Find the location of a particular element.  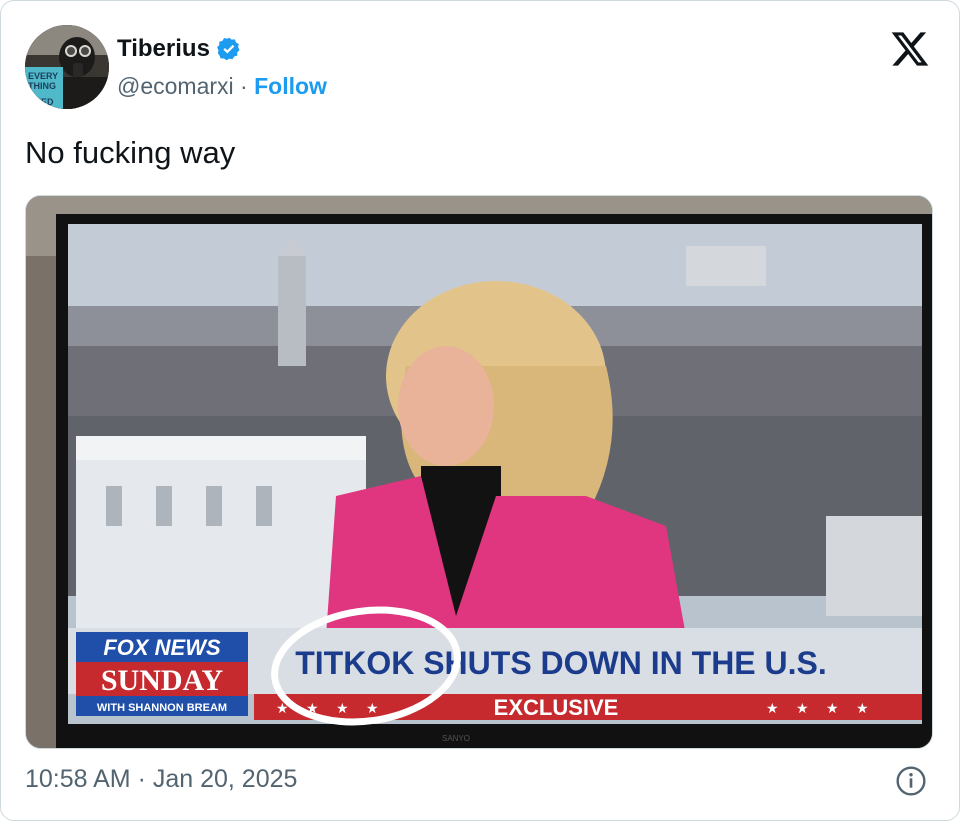

display-name: Tiberius is located at coordinates (179, 49).